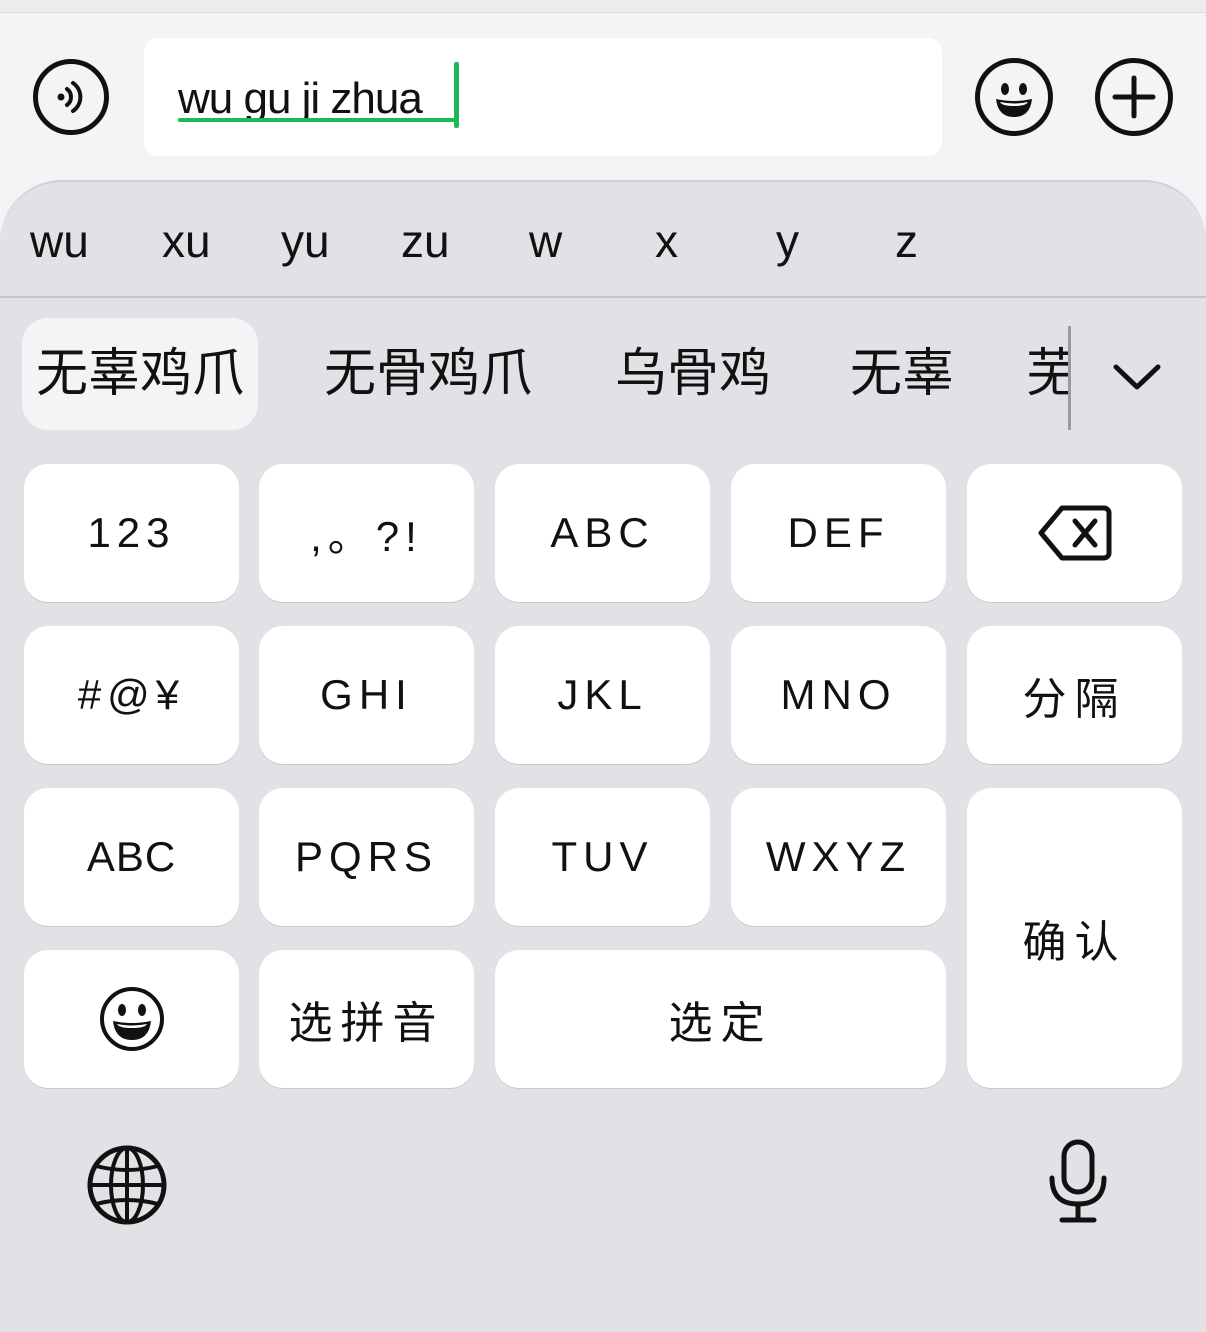  What do you see at coordinates (603, 6) in the screenshot?
I see `status-divider` at bounding box center [603, 6].